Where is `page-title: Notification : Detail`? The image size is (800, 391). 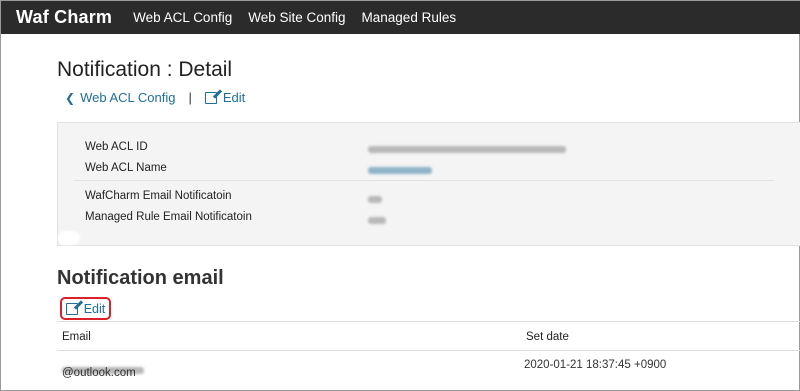
page-title: Notification : Detail is located at coordinates (145, 69).